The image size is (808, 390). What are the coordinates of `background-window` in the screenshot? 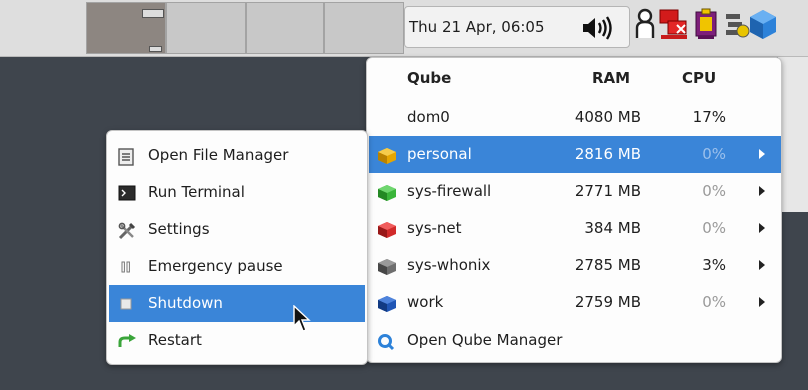 It's located at (793, 134).